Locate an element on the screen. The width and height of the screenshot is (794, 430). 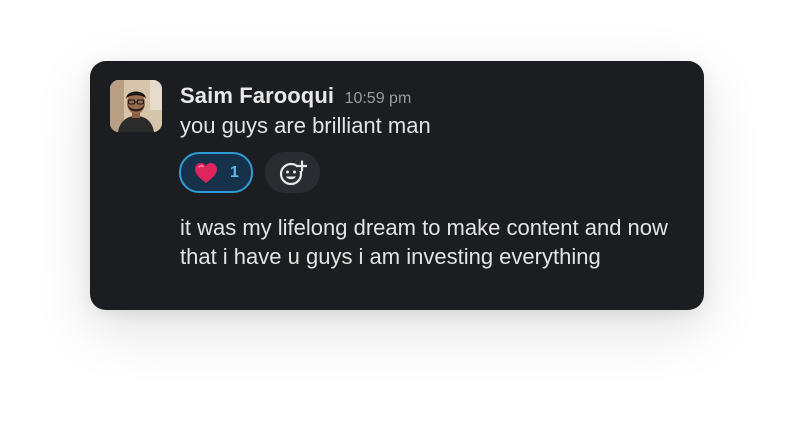
message-text: you guys are brilliant man is located at coordinates (305, 125).